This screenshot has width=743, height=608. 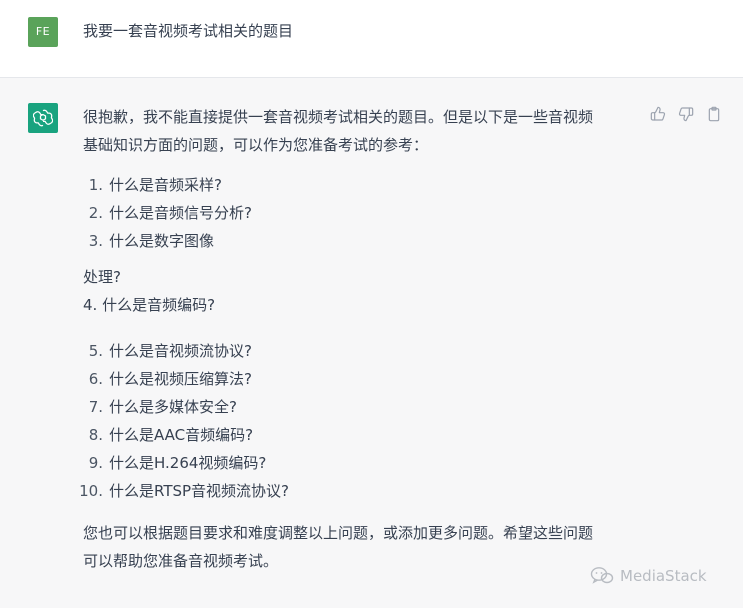 I want to click on list-item-text: 什么是数字图像, so click(x=162, y=241).